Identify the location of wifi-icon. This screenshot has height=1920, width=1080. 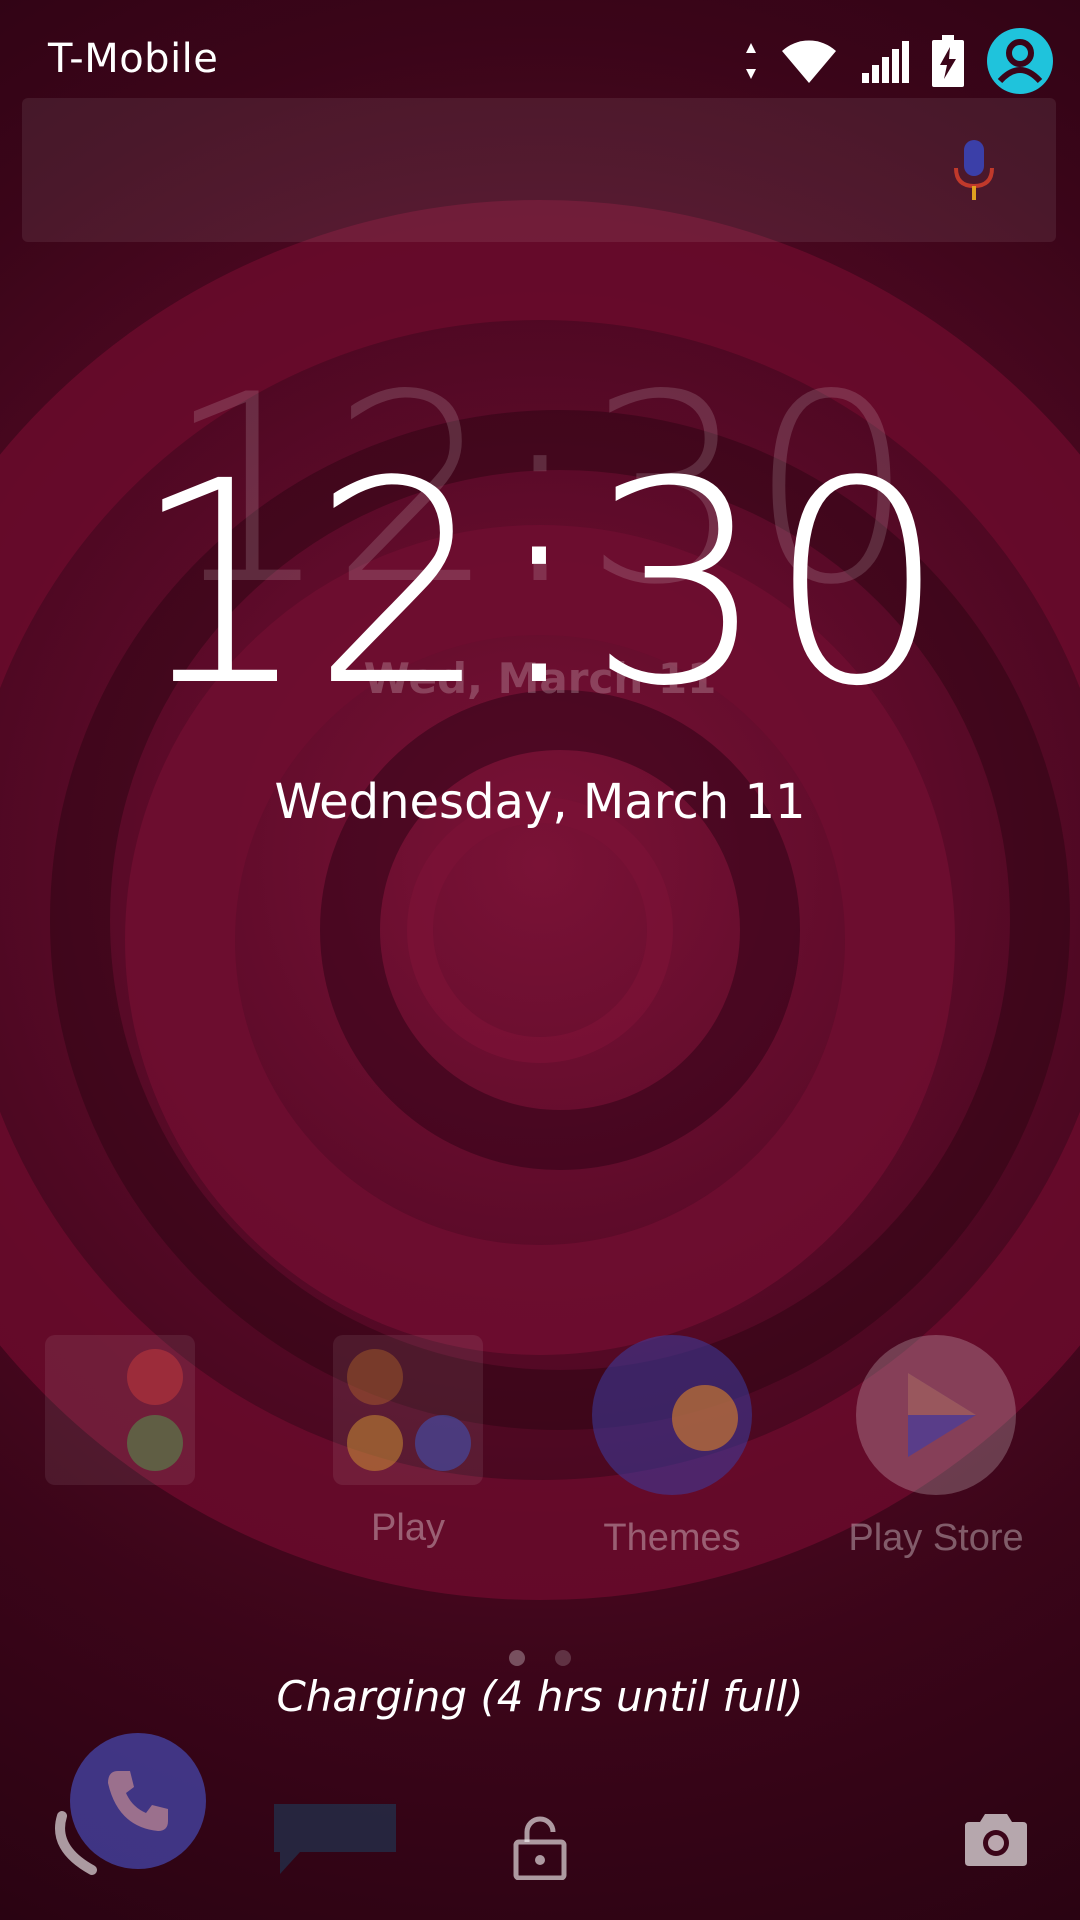
(809, 61).